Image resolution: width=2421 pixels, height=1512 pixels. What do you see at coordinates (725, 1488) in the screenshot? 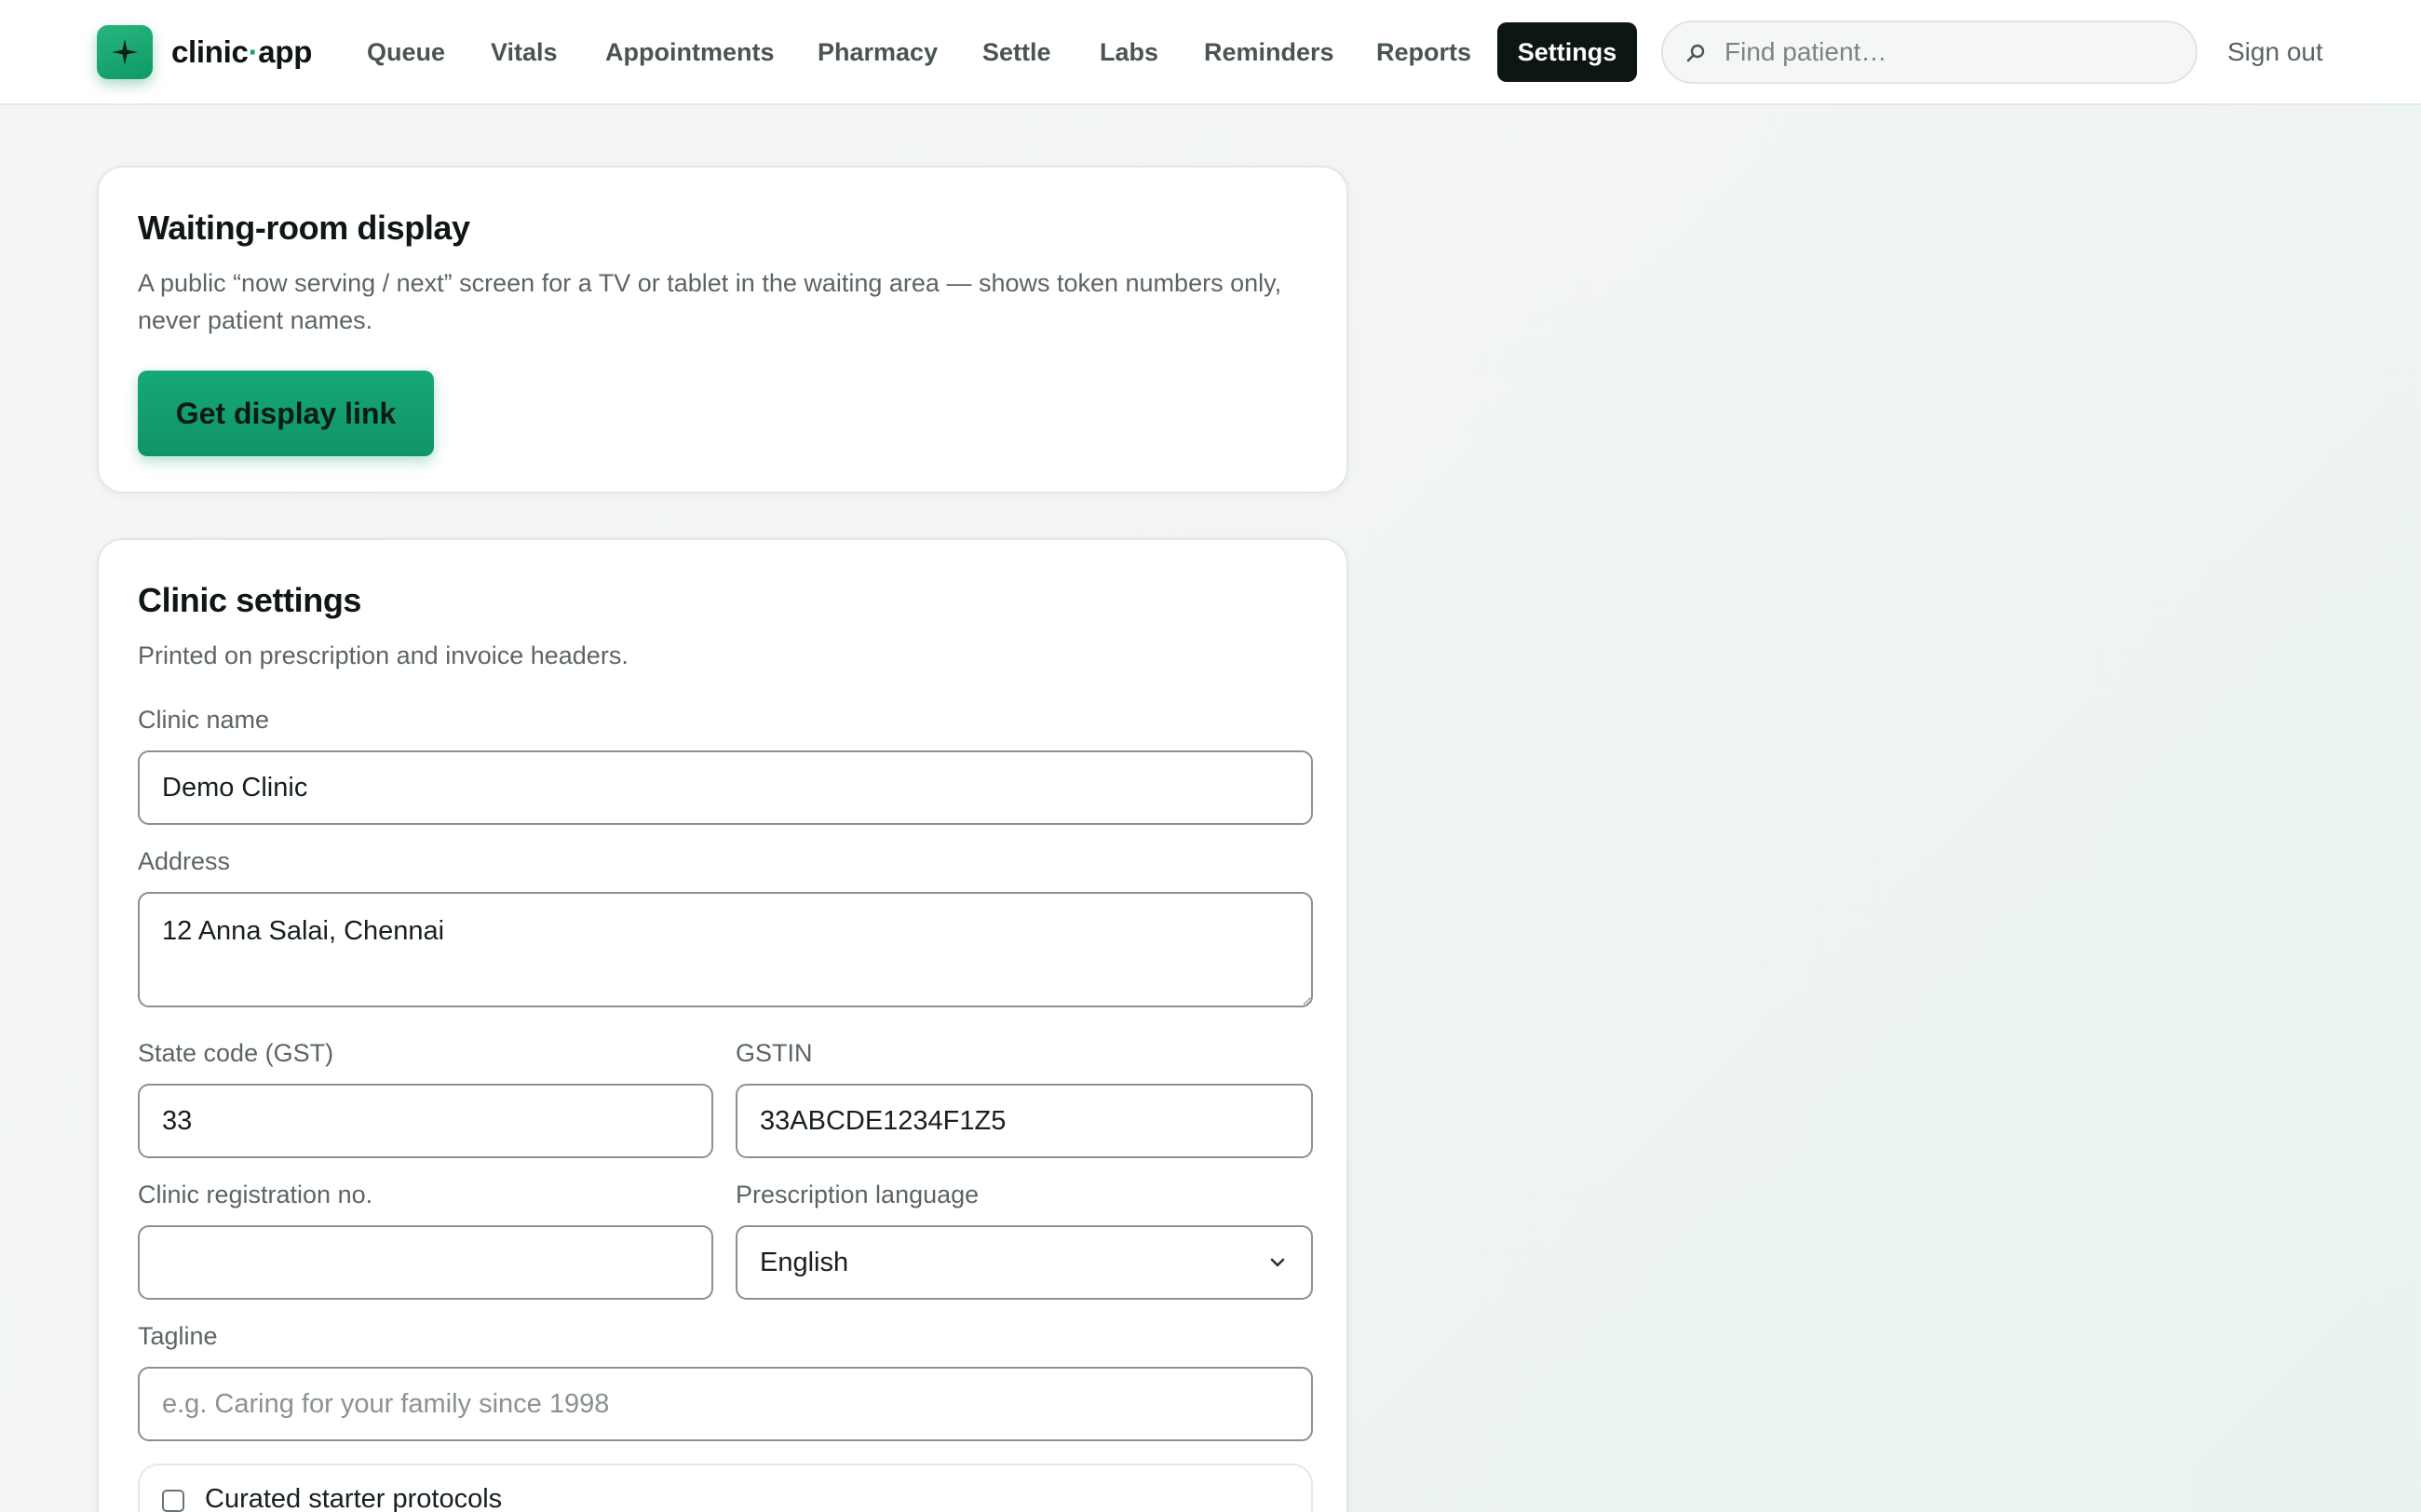
I see `starter-protocols-option: Curated starter protocols` at bounding box center [725, 1488].